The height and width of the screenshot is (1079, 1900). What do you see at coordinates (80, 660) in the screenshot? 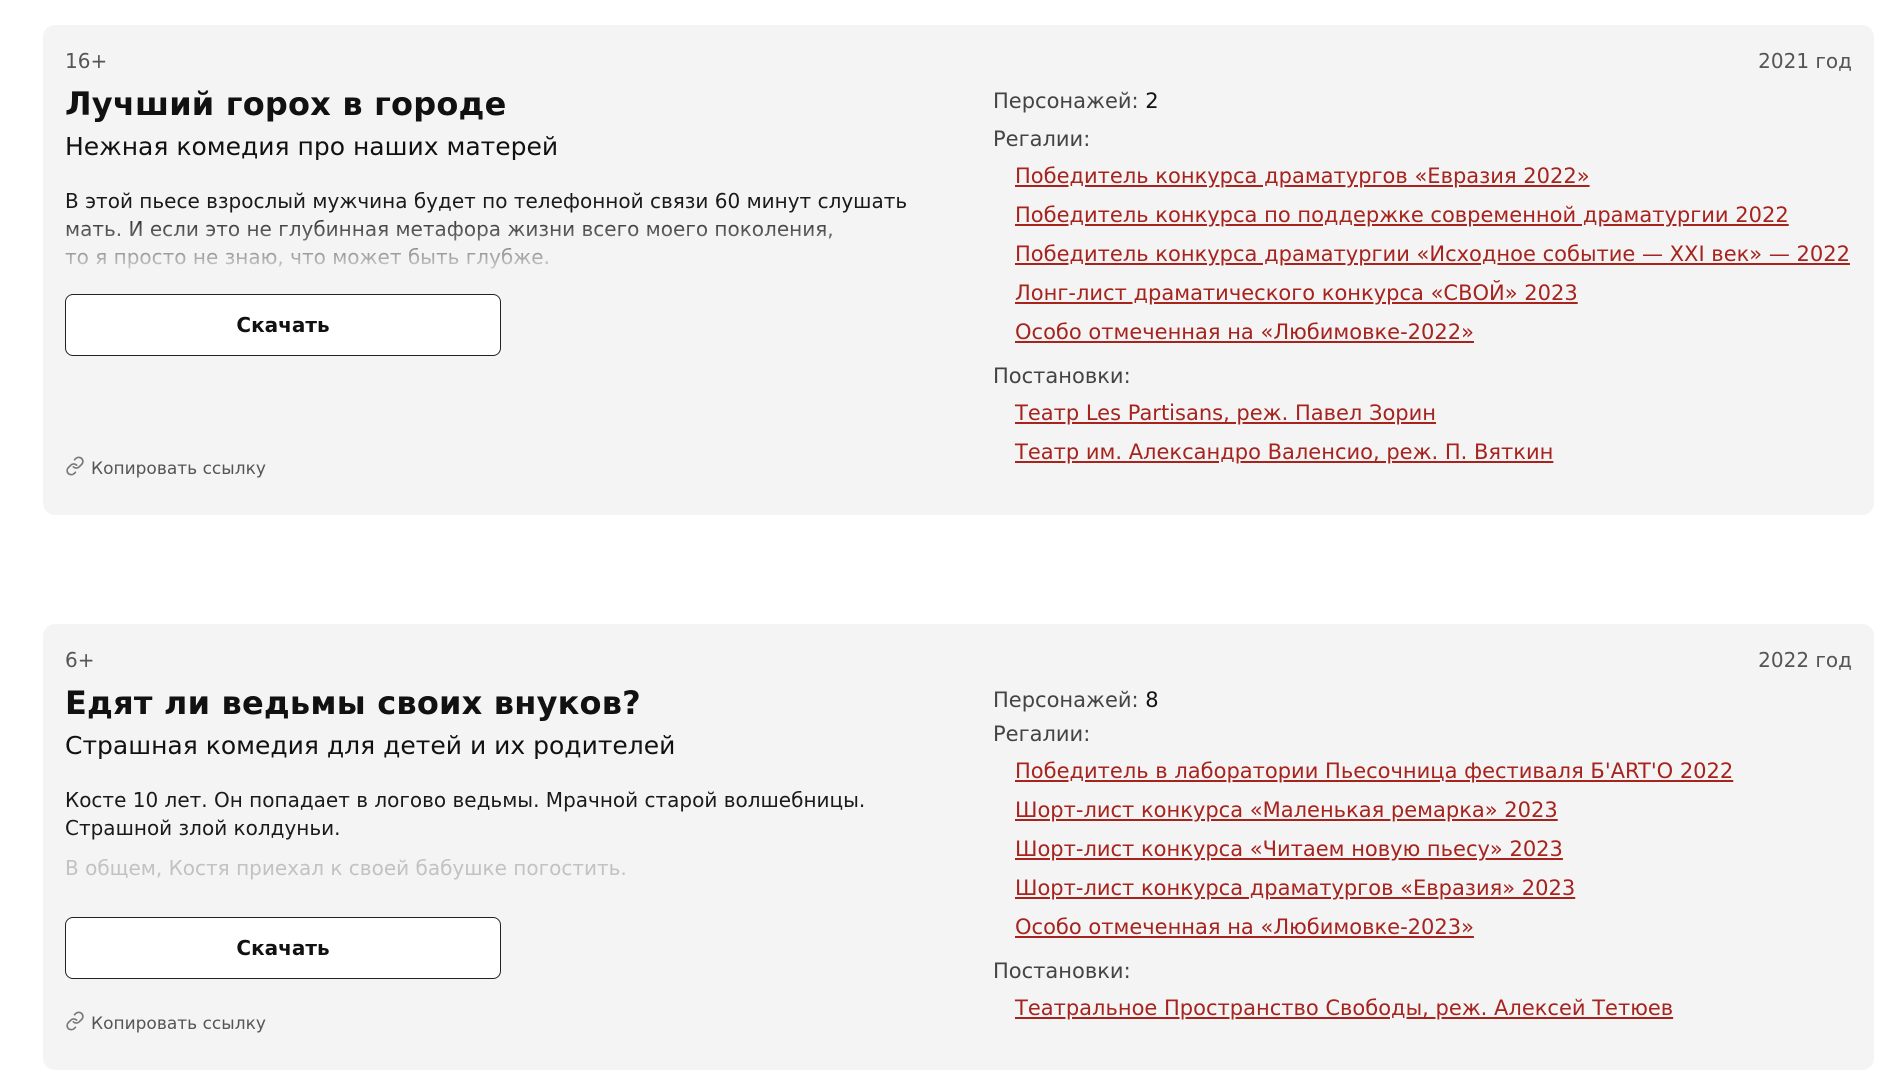
I see `age-rating: 6+` at bounding box center [80, 660].